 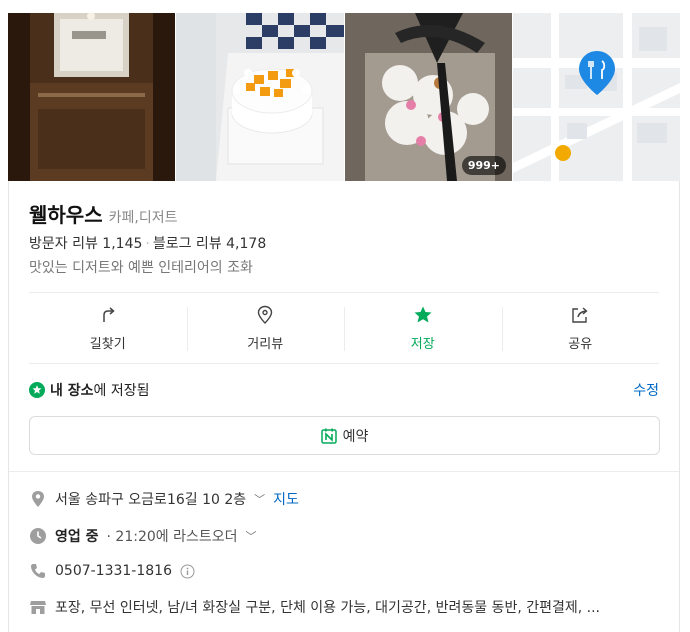 I want to click on clock-icon, so click(x=38, y=536).